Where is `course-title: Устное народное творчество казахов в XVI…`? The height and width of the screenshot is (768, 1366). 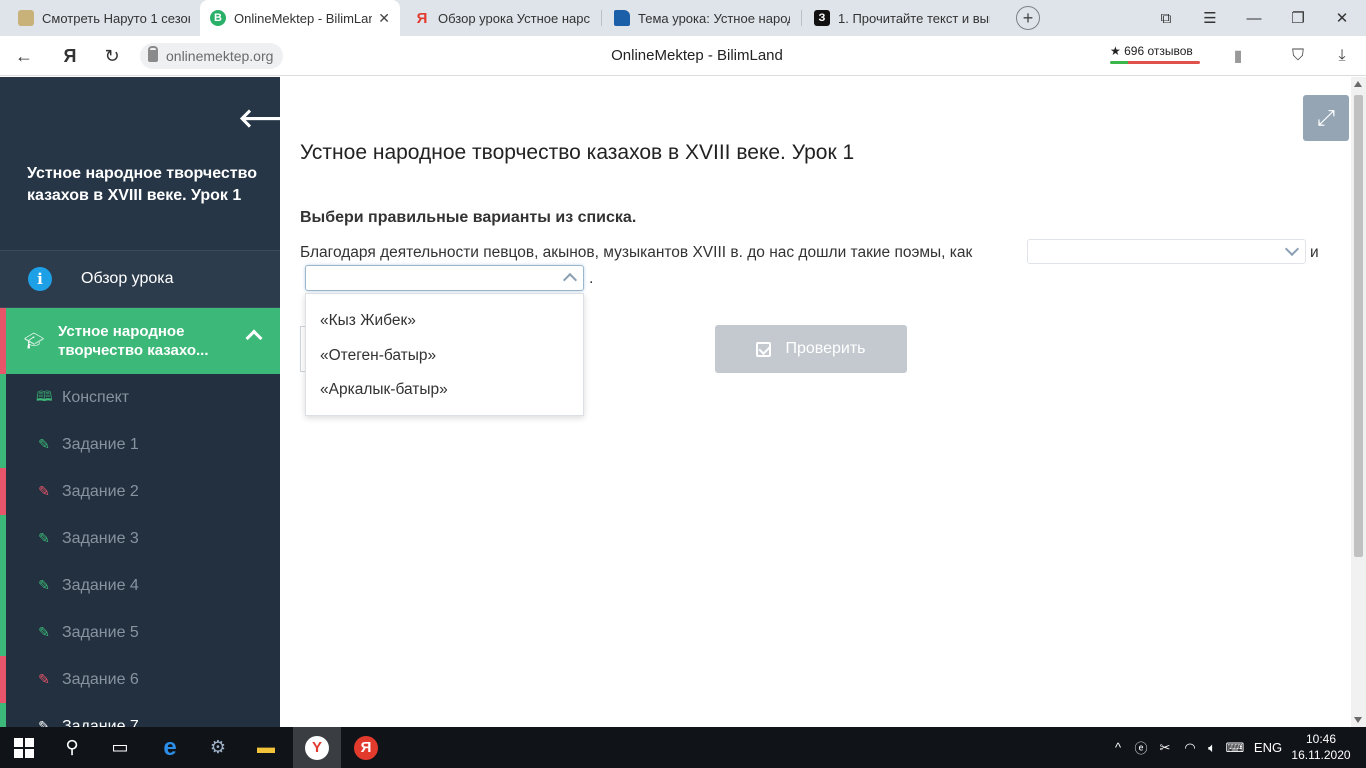 course-title: Устное народное творчество казахов в XVI… is located at coordinates (142, 184).